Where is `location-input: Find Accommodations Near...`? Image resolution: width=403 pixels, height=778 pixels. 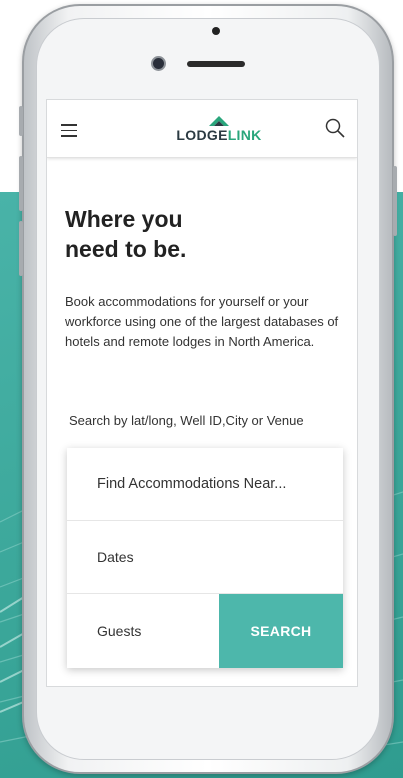
location-input: Find Accommodations Near... is located at coordinates (205, 484).